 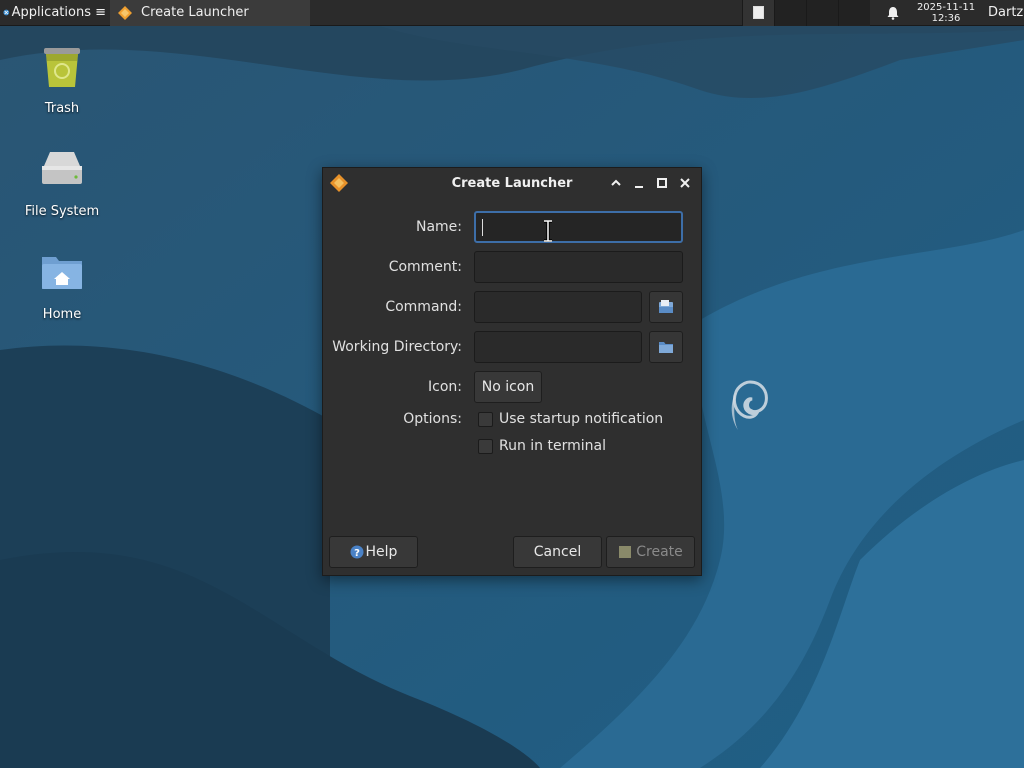 I want to click on run-in-terminal-label: Run in terminal, so click(x=552, y=446).